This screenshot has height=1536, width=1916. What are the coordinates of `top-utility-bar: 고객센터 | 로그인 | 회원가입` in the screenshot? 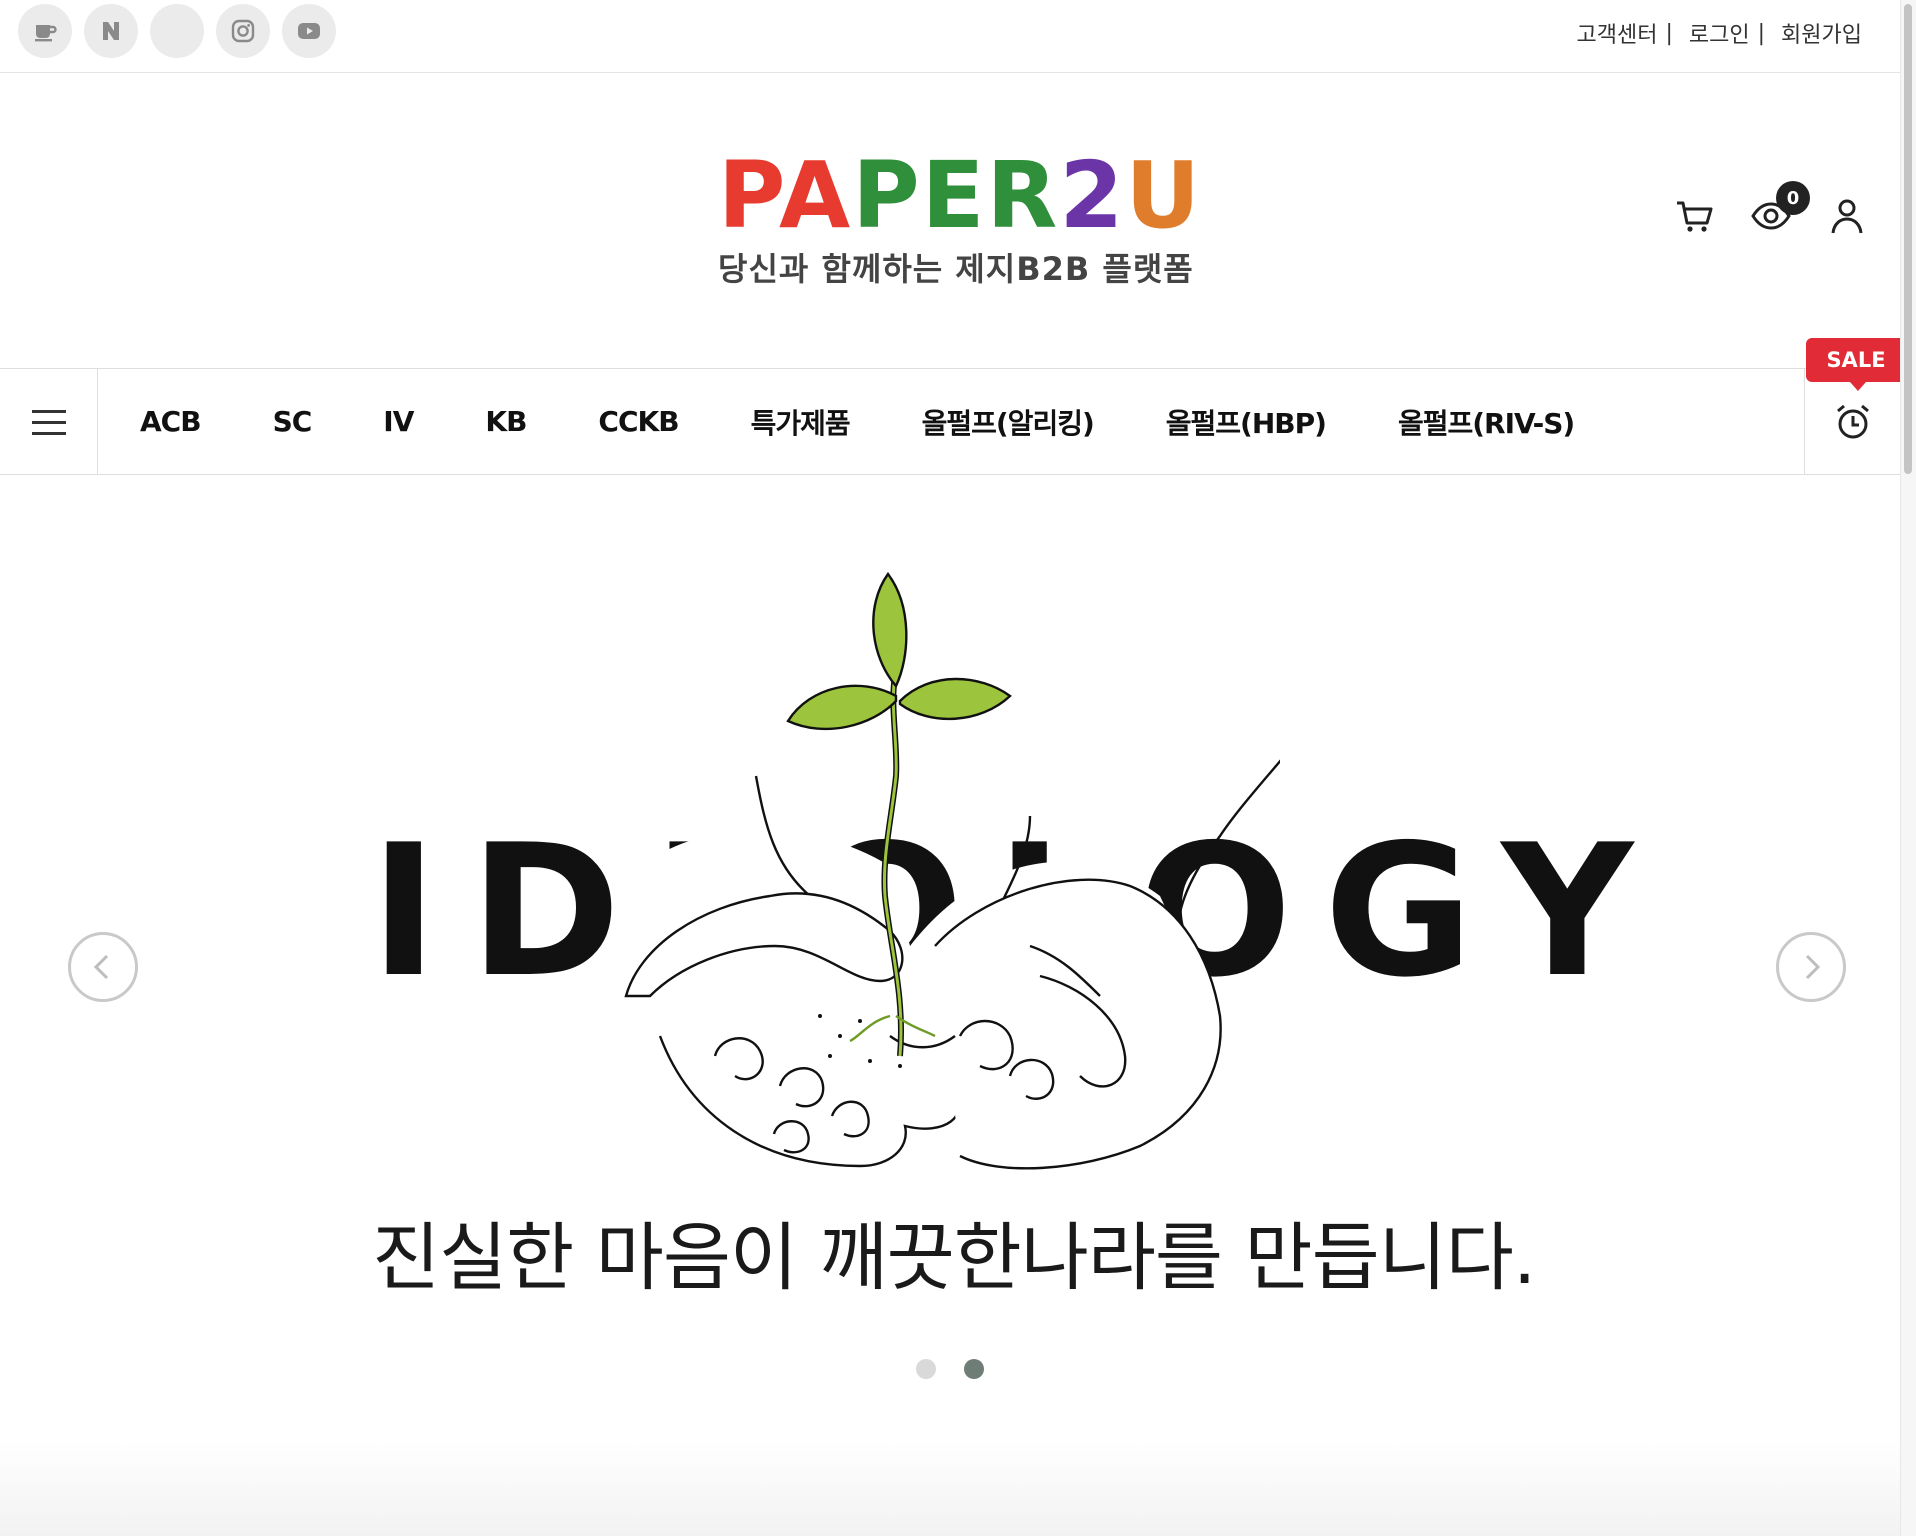 It's located at (950, 36).